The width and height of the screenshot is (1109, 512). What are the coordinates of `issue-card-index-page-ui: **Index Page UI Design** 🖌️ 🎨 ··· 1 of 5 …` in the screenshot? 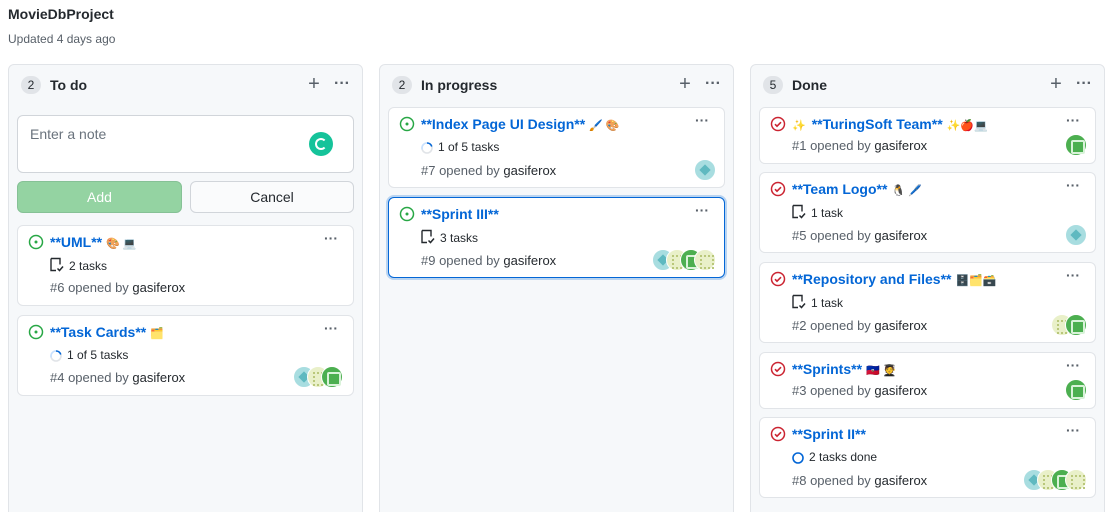 It's located at (556, 147).